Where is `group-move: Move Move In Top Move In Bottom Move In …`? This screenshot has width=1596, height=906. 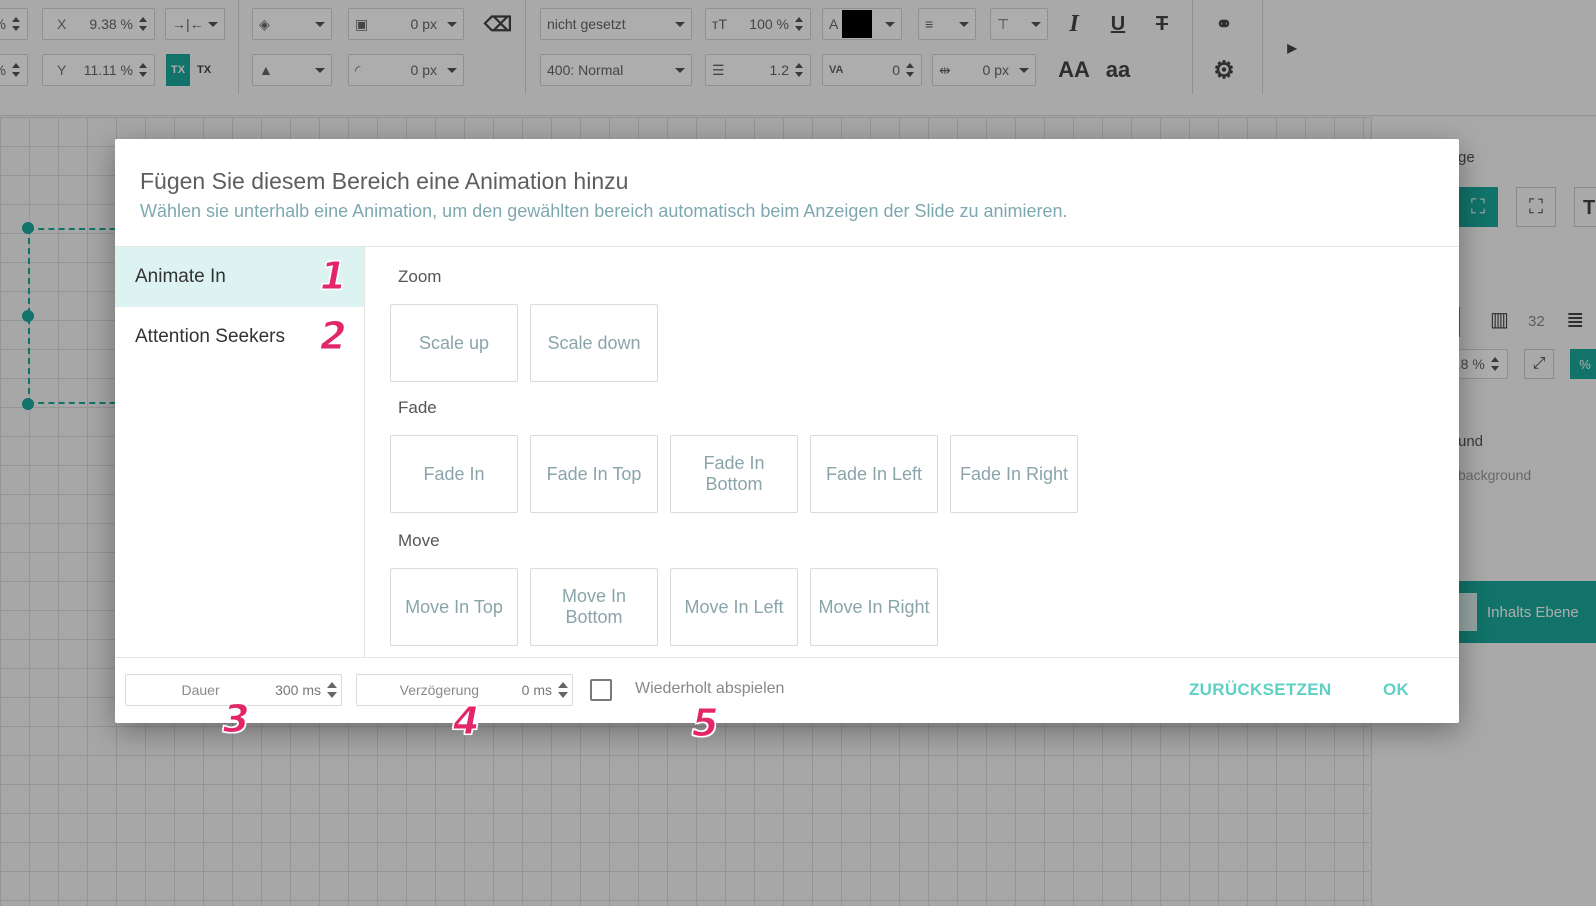 group-move: Move Move In Top Move In Bottom Move In … is located at coordinates (664, 588).